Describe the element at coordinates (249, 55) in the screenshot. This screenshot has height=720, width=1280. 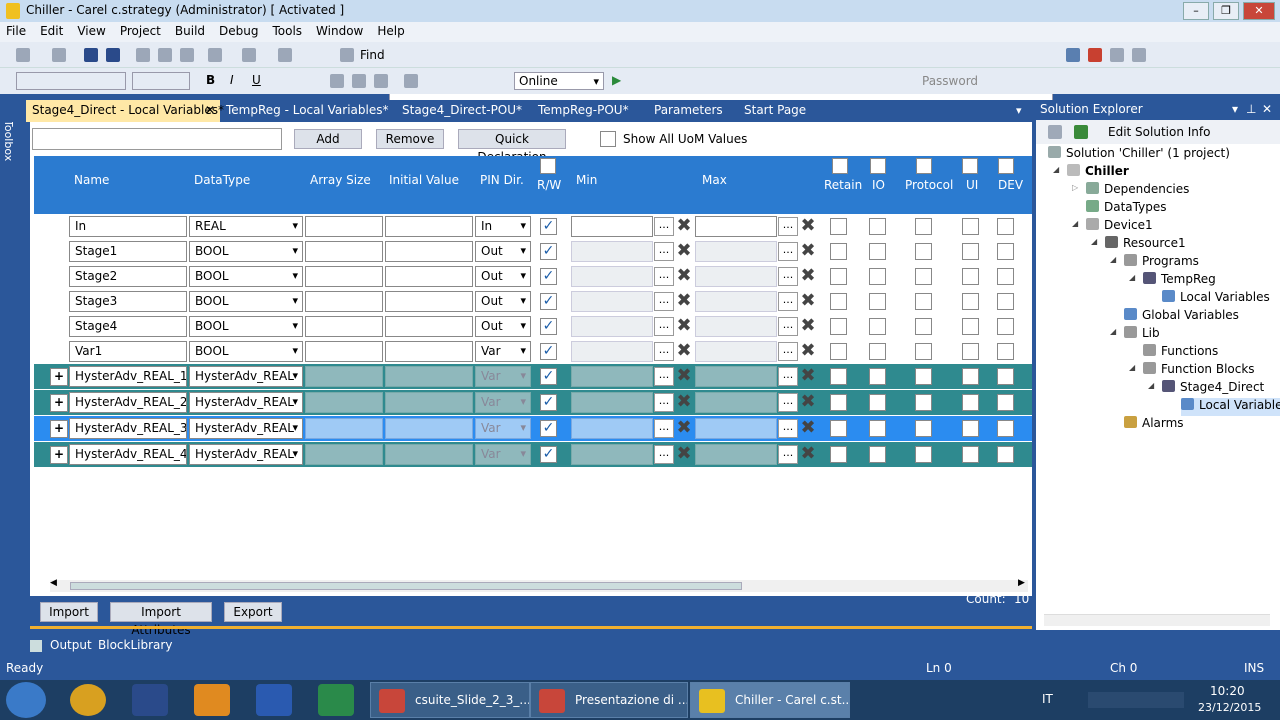
I see `redo-icon` at that location.